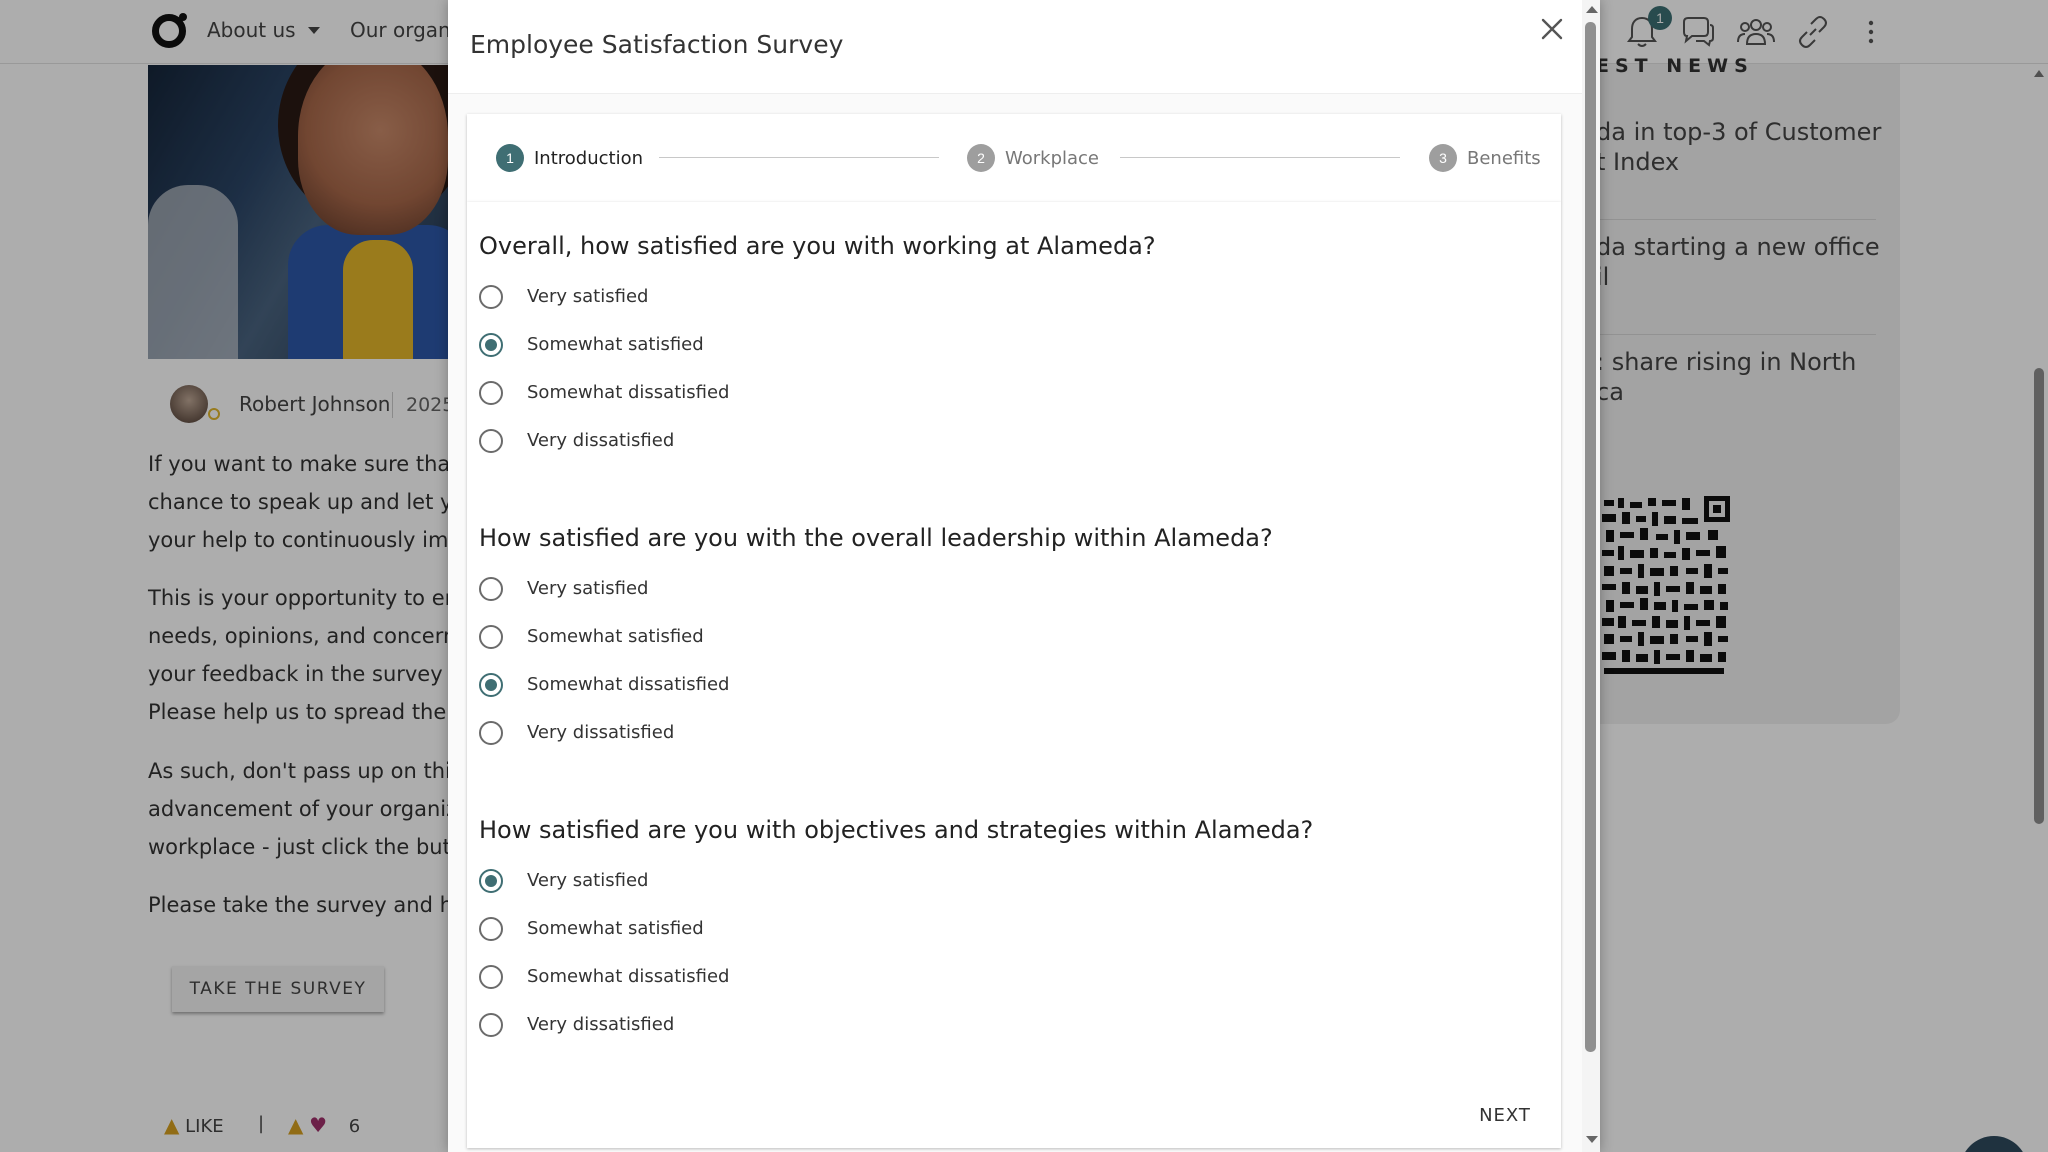 This screenshot has height=1152, width=2048. I want to click on step-number: 2, so click(981, 158).